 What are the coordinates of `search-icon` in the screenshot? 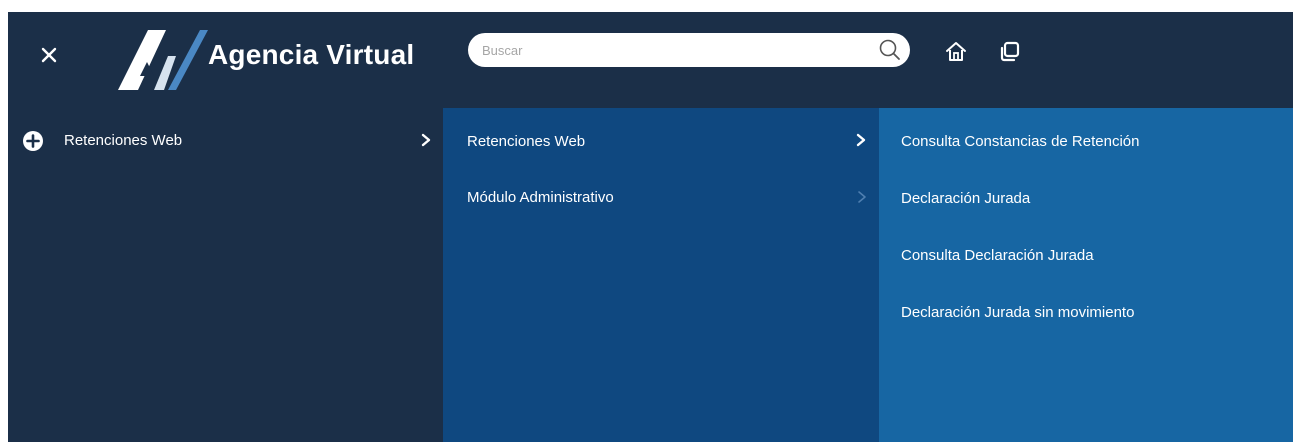 It's located at (890, 50).